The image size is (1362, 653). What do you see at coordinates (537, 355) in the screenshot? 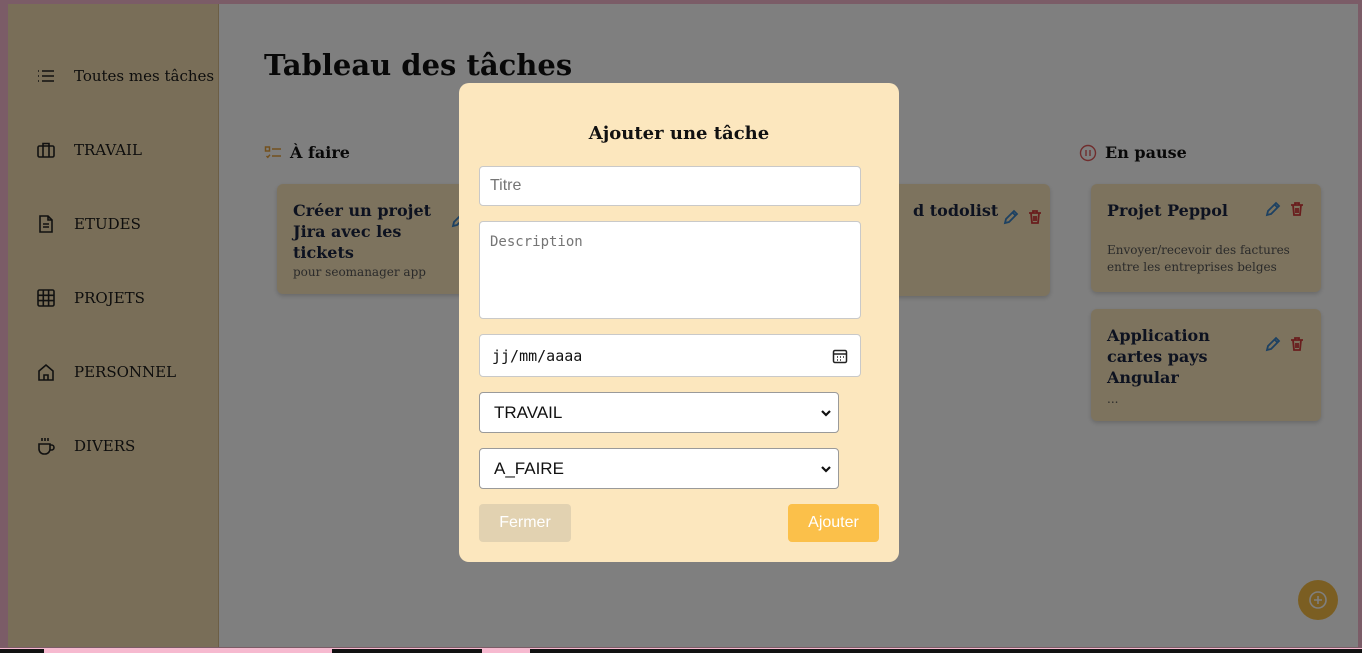
I see `date-placeholder: jj/mm/aaaa` at bounding box center [537, 355].